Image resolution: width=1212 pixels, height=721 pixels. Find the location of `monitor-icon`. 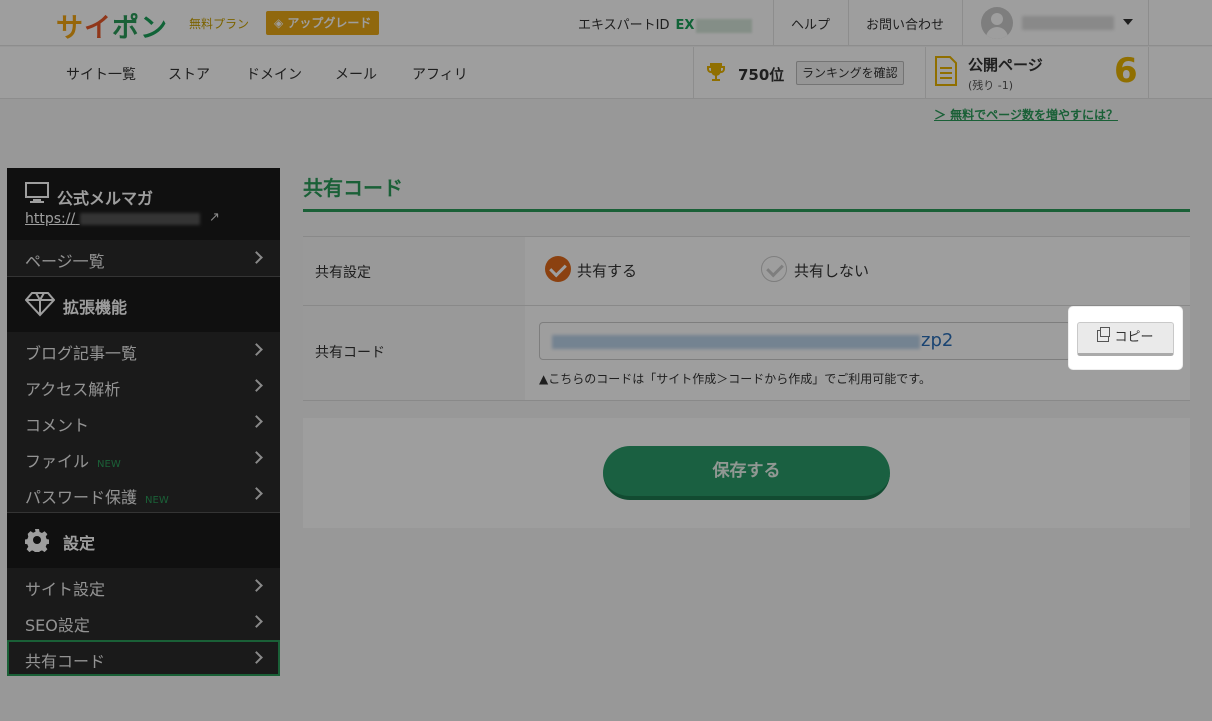

monitor-icon is located at coordinates (37, 192).